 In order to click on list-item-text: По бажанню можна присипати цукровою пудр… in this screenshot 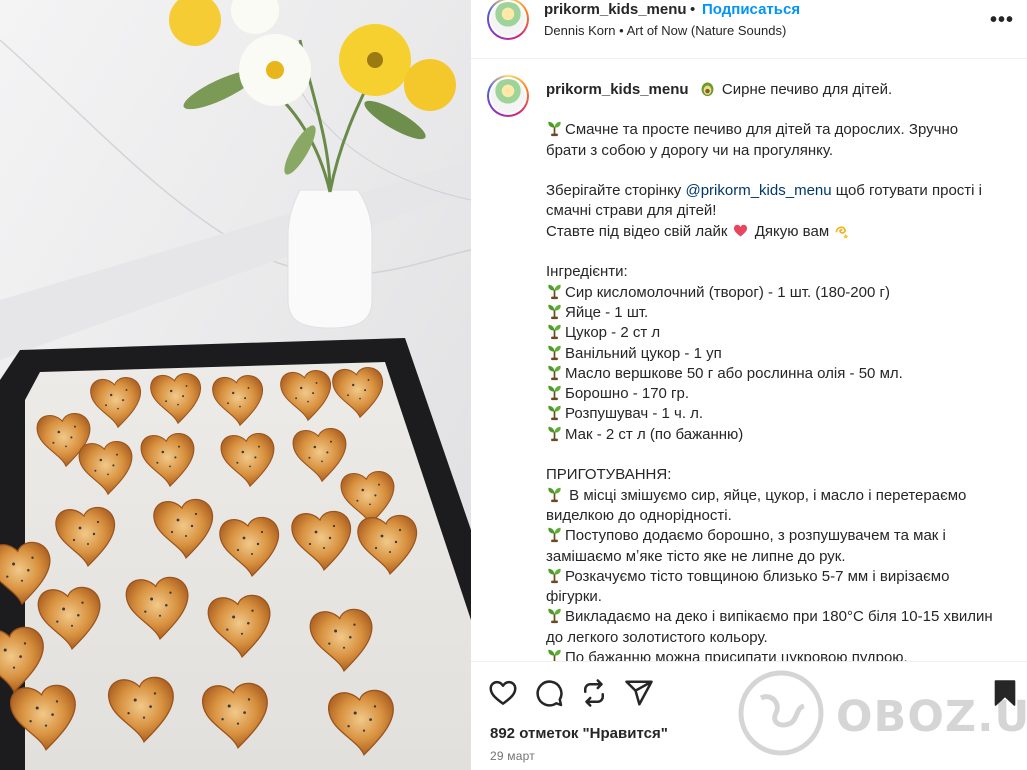, I will do `click(736, 655)`.